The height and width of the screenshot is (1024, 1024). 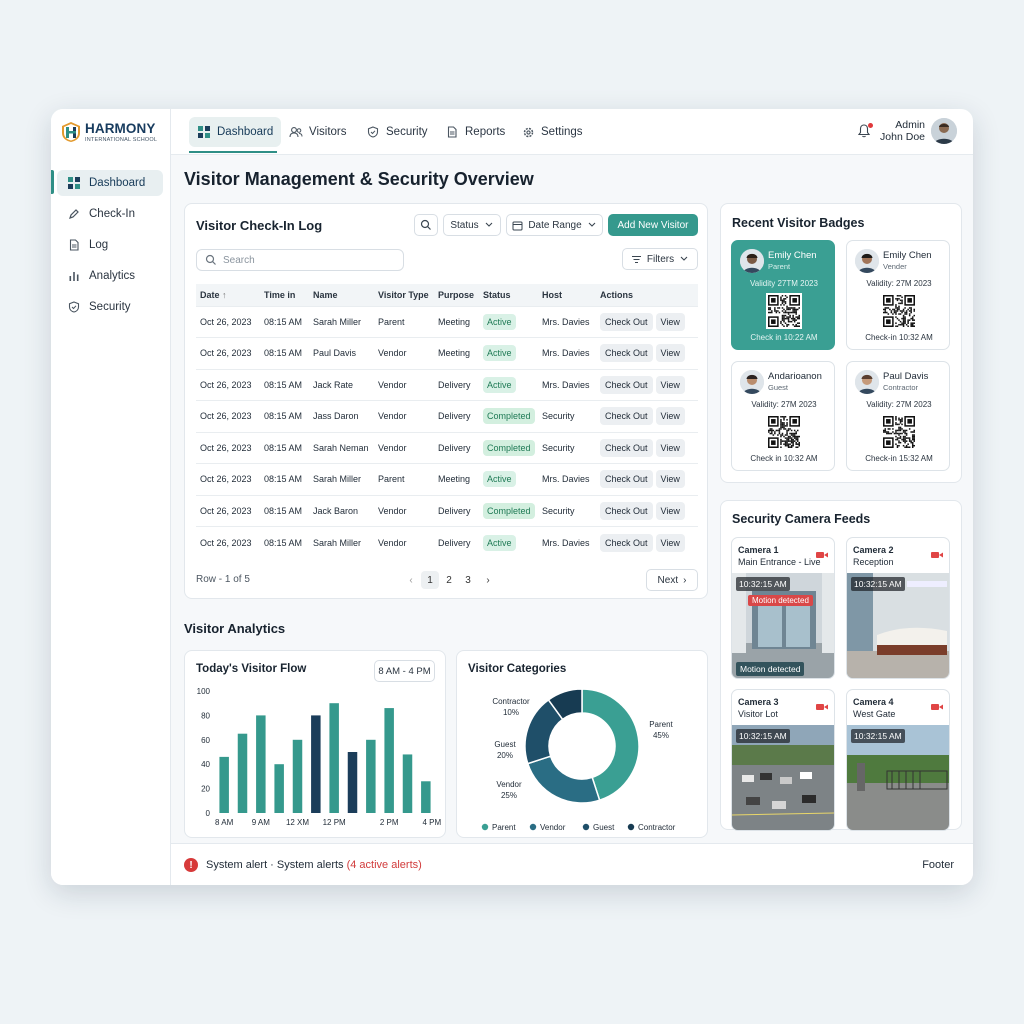 I want to click on camera-feed-tile: Camera 3 Visitor Lot 10:32:15 AM, so click(x=783, y=760).